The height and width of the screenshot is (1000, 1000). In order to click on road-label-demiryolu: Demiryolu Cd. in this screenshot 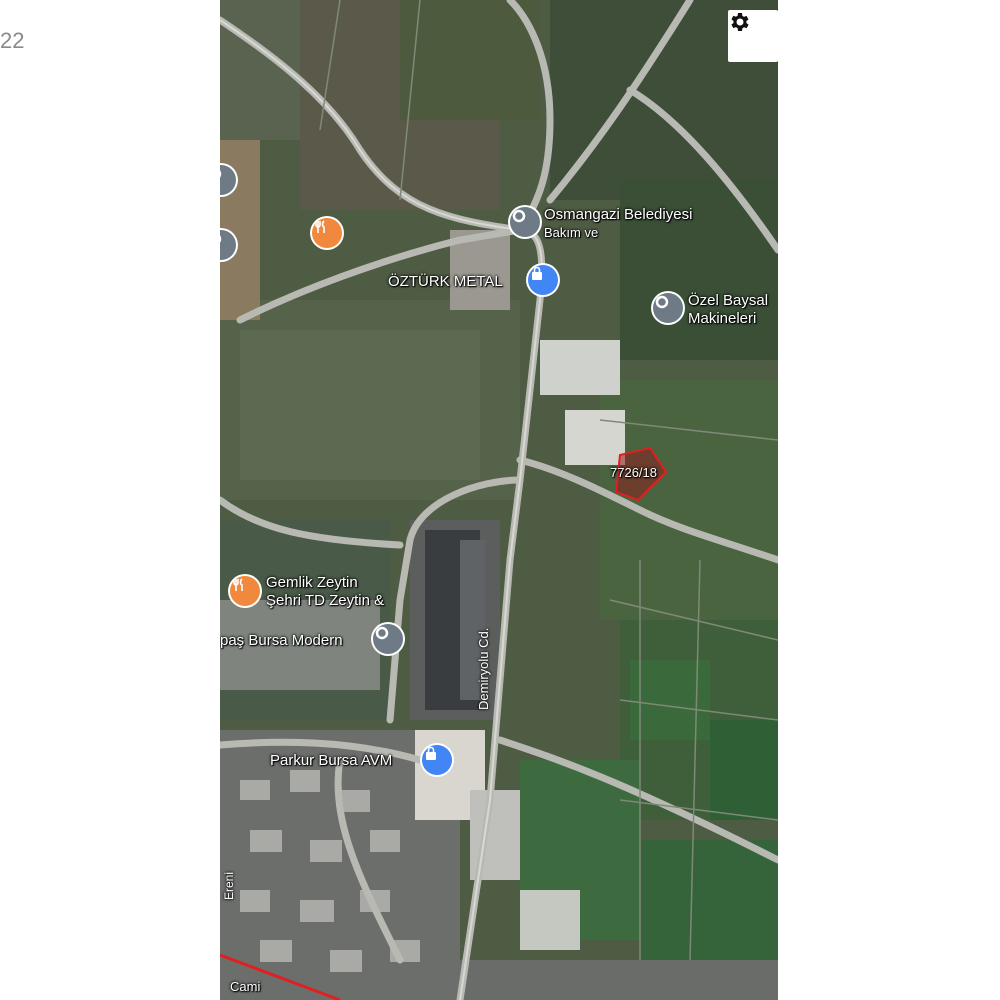, I will do `click(483, 668)`.